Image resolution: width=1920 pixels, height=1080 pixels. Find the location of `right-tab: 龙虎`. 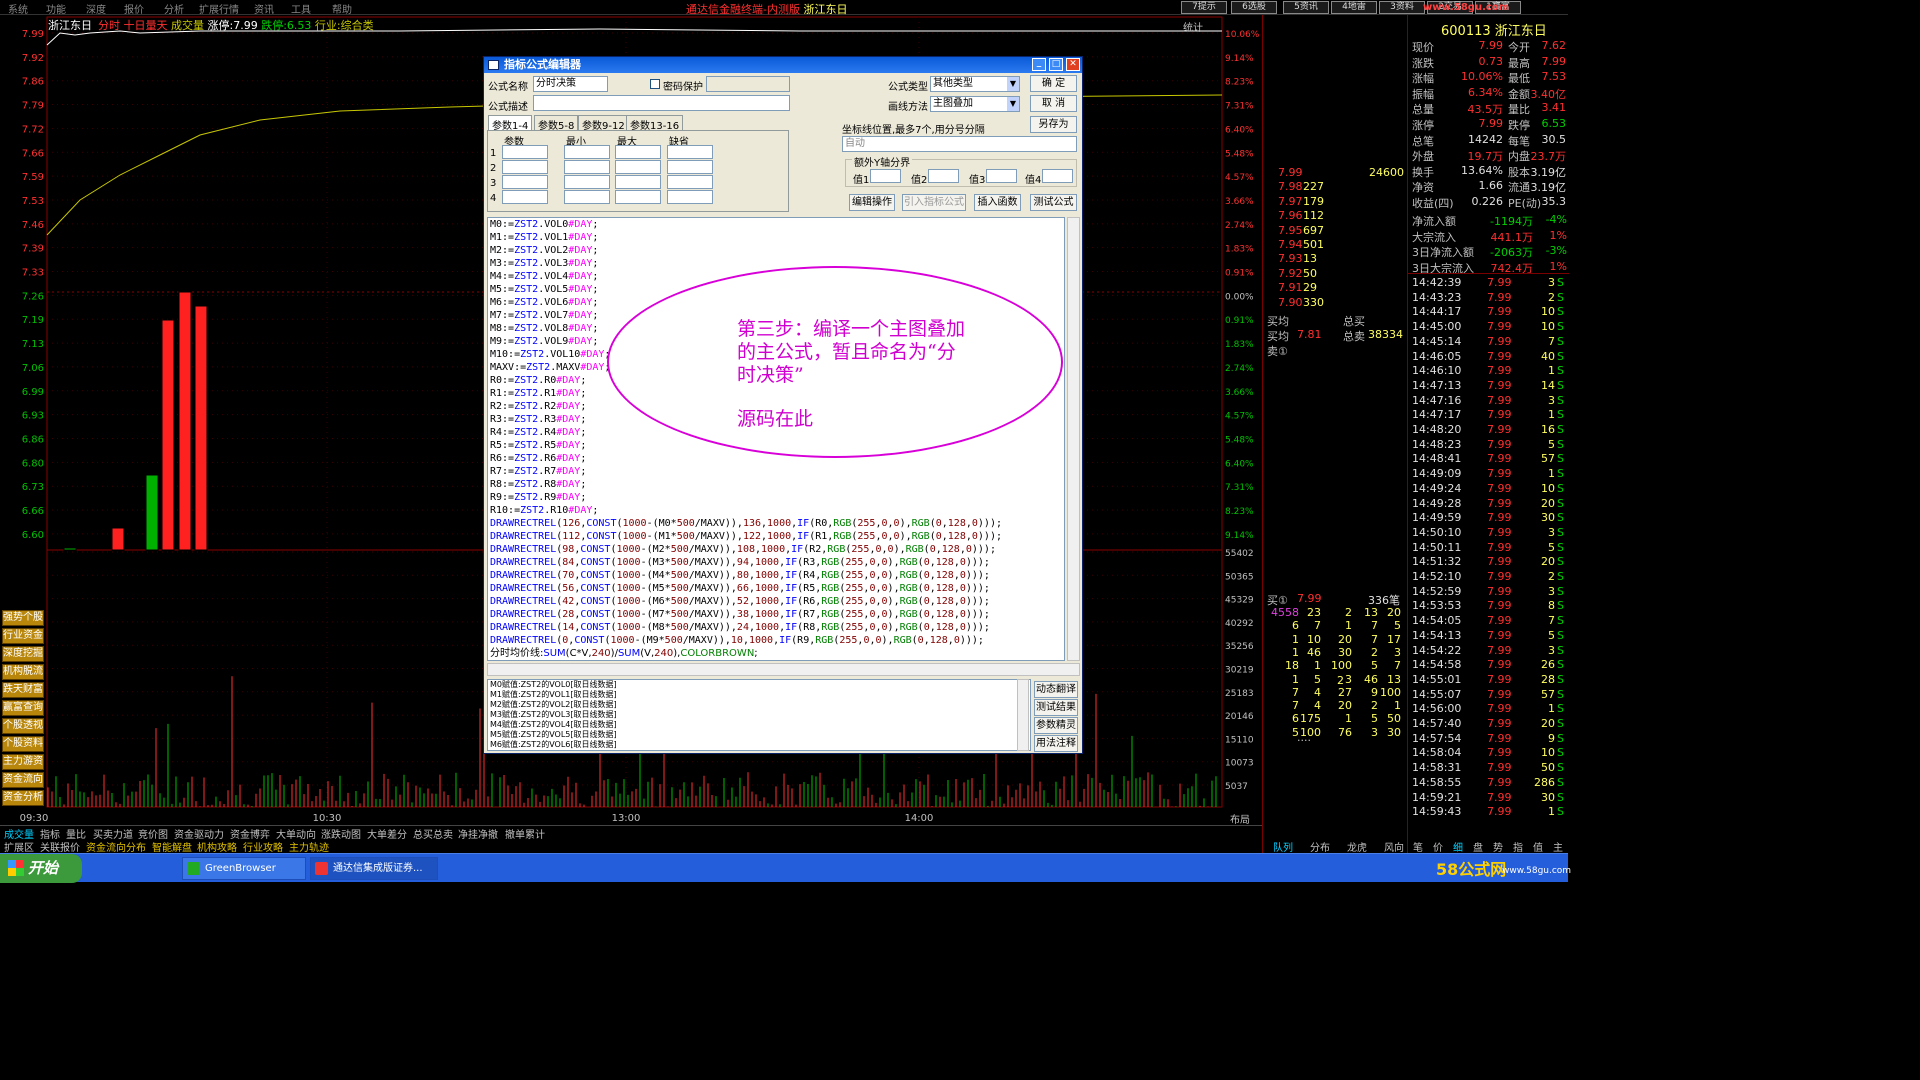

right-tab: 龙虎 is located at coordinates (1357, 846).